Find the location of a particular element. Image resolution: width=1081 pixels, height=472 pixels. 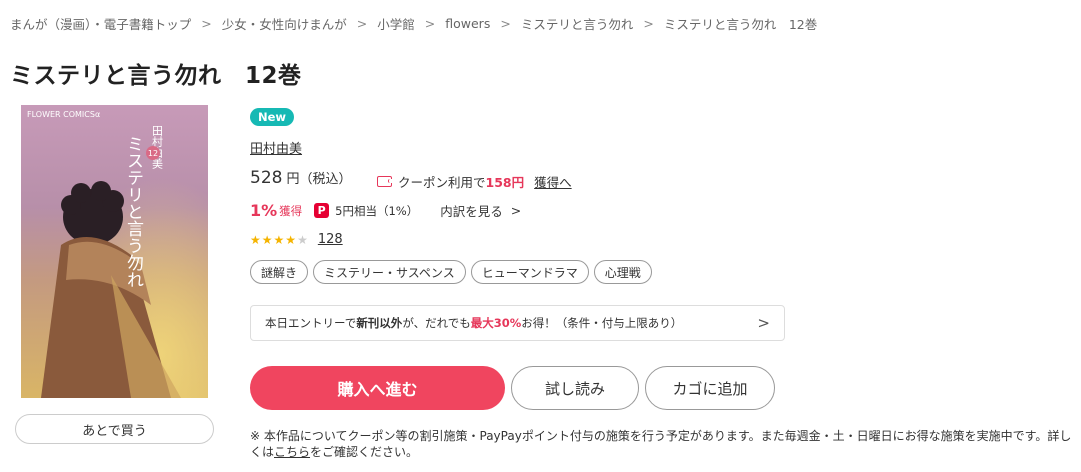

price: 528 円（税込） is located at coordinates (300, 178).